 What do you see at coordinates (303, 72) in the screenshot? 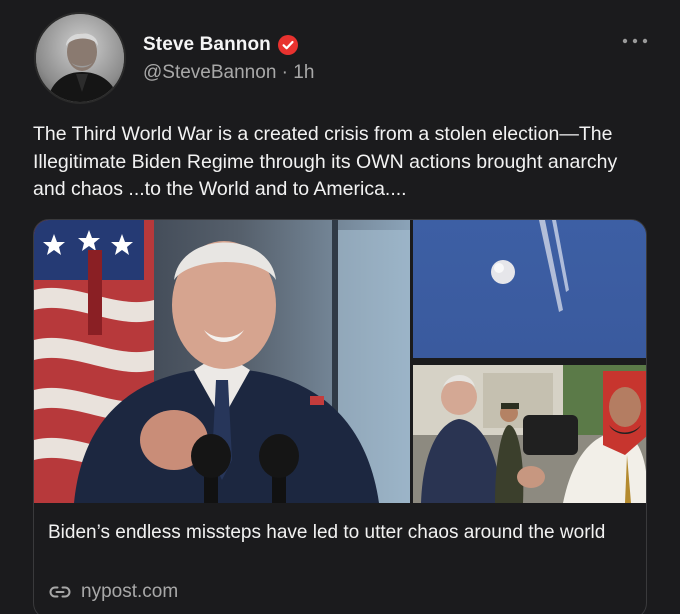
I see `timestamp: 1h` at bounding box center [303, 72].